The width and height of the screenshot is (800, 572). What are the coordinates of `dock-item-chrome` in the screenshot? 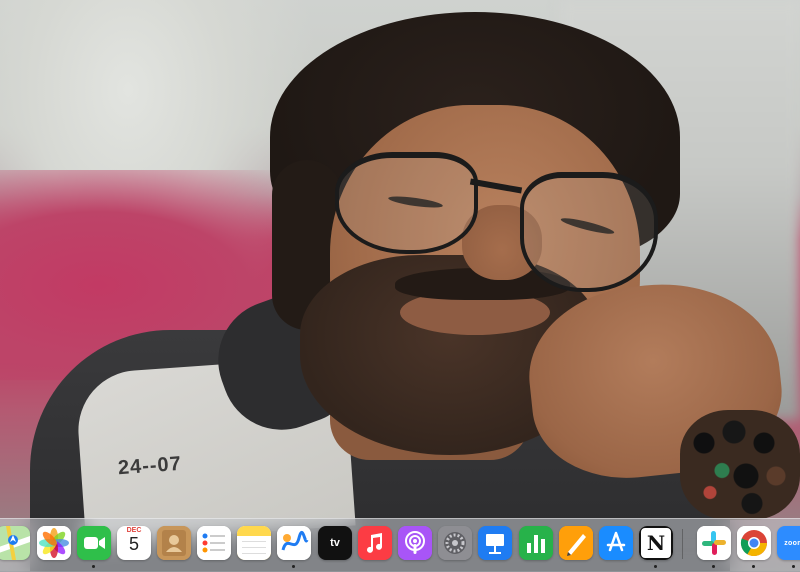 It's located at (754, 543).